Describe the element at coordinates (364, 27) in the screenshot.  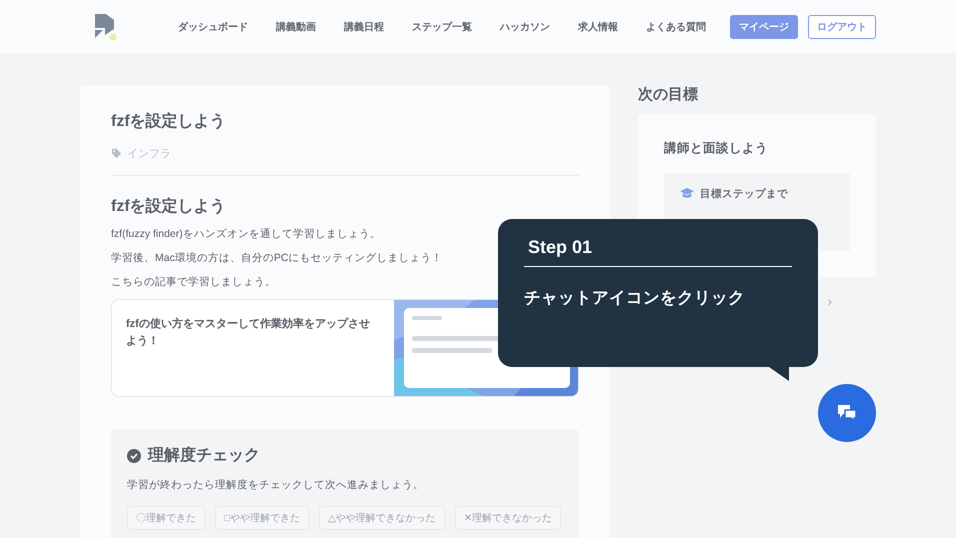
I see `nav-link: 講義日程` at that location.